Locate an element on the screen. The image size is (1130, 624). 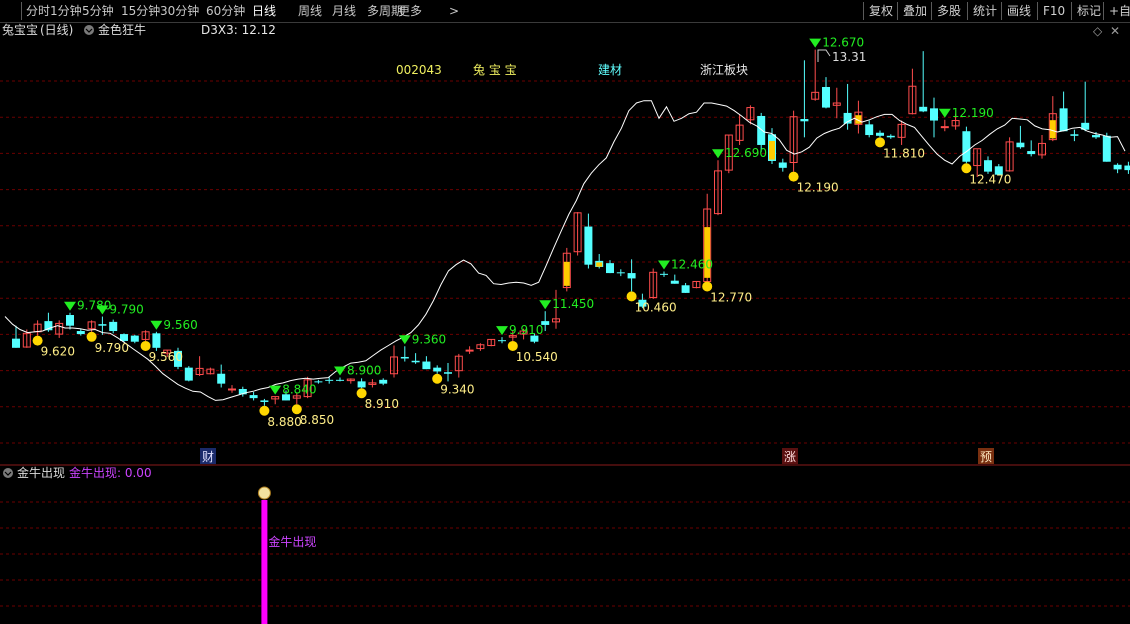
indicator-value: D3X3: 12.12 is located at coordinates (238, 30).